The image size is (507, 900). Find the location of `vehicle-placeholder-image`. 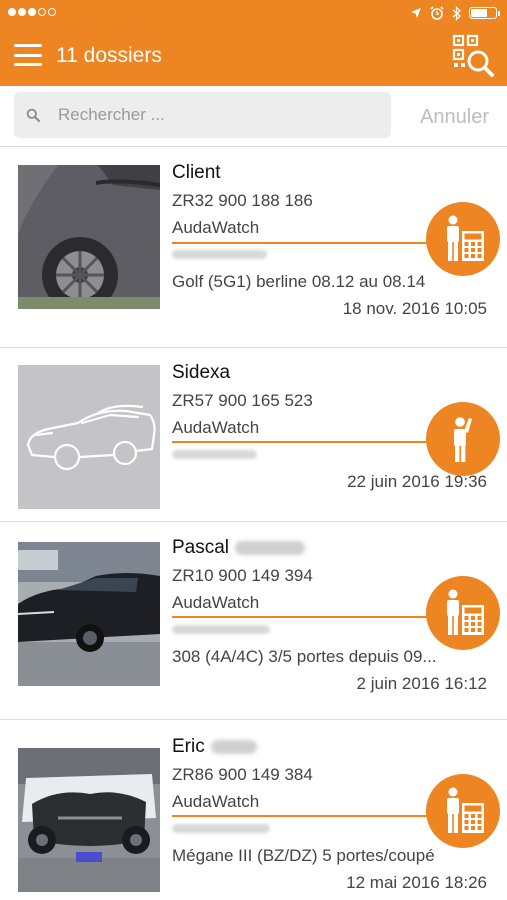

vehicle-placeholder-image is located at coordinates (89, 437).